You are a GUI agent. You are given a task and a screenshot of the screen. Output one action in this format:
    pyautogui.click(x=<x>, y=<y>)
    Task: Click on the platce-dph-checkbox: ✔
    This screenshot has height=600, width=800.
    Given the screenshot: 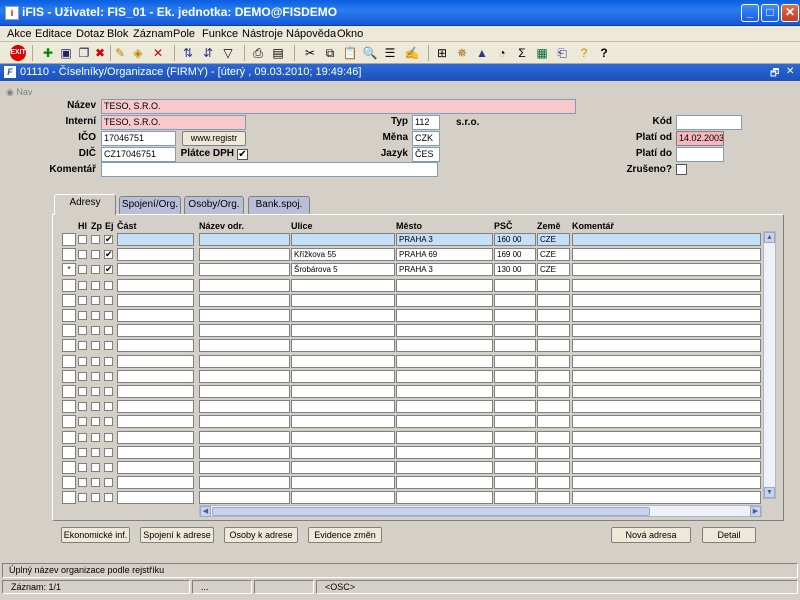 What is the action you would take?
    pyautogui.click(x=242, y=154)
    